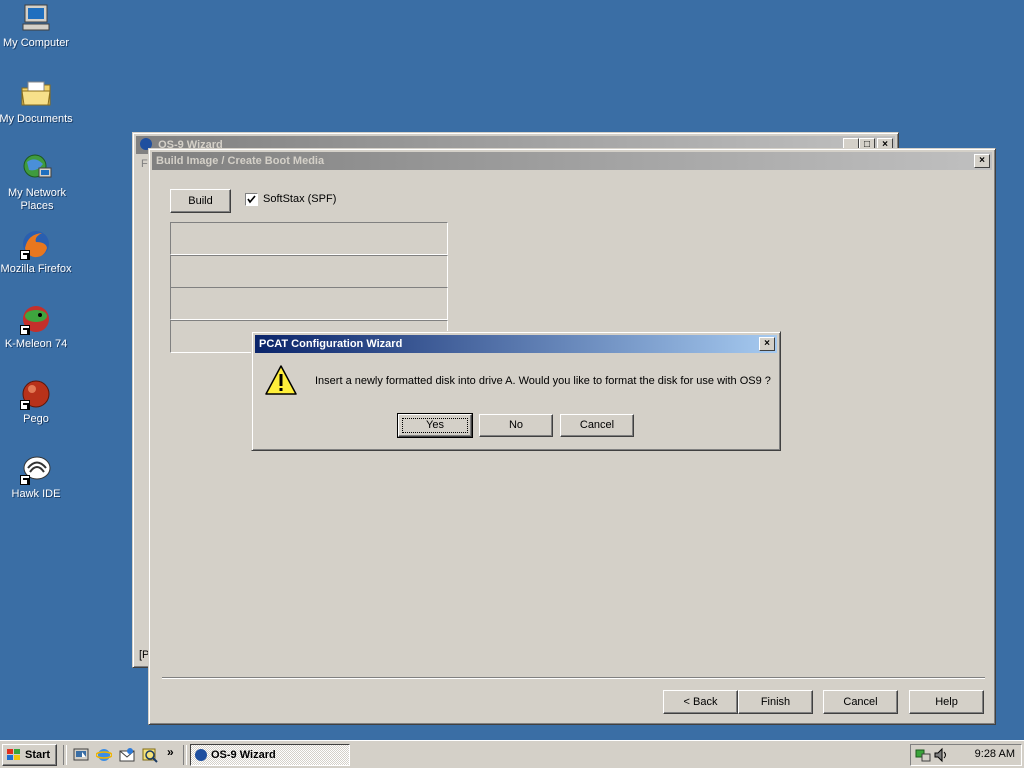 This screenshot has height=768, width=1024. I want to click on desktop-icon-label: Hawk IDE, so click(36, 494).